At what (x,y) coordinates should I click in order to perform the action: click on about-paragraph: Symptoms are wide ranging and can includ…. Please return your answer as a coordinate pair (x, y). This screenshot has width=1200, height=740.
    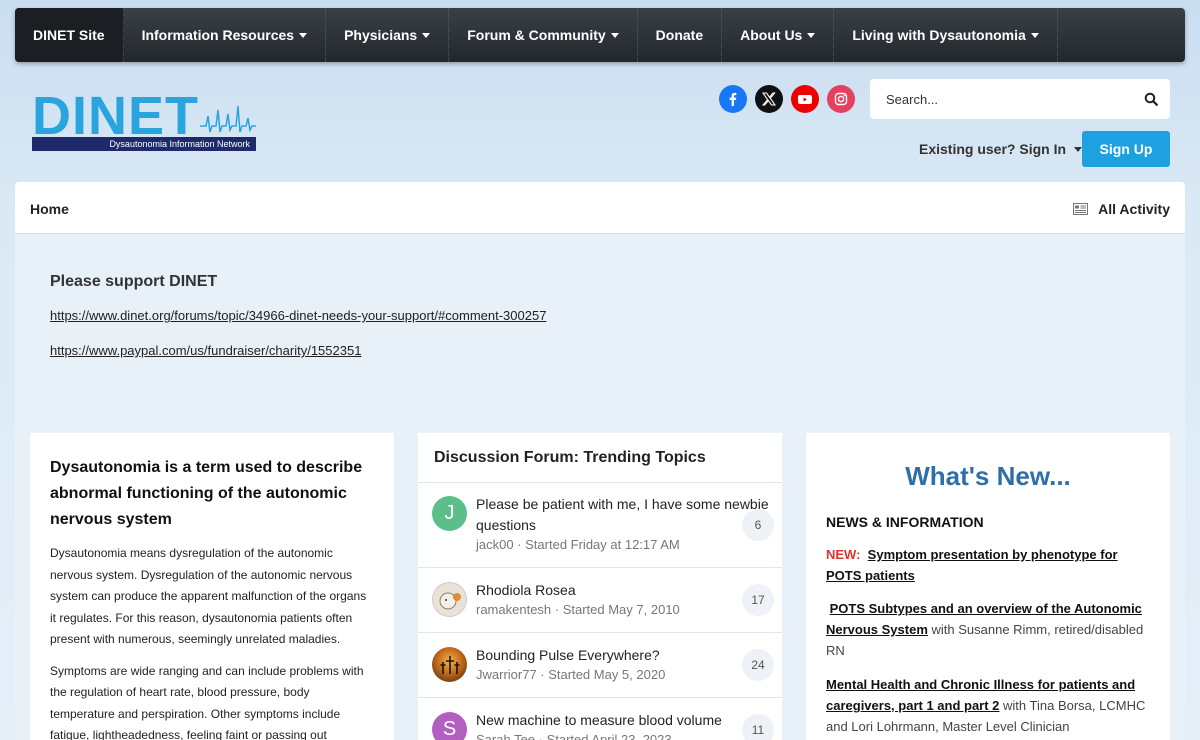
    Looking at the image, I should click on (207, 701).